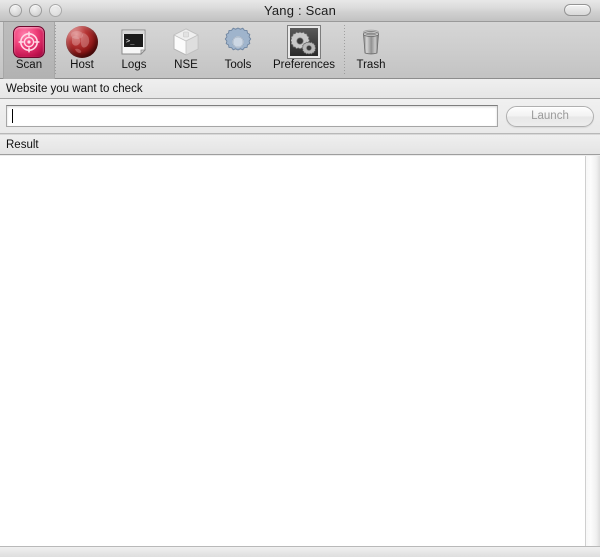  I want to click on trash-icon, so click(371, 42).